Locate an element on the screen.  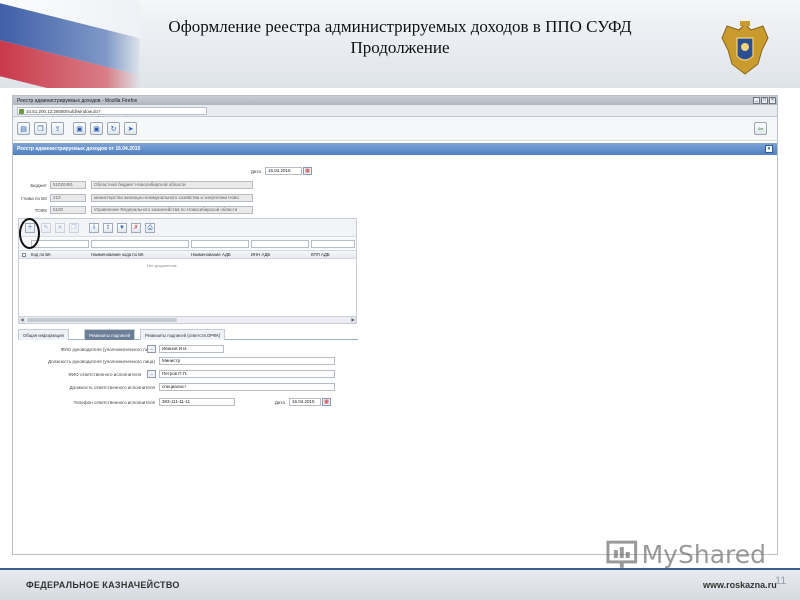
new-doc-button: ▤ is located at coordinates (23, 128).